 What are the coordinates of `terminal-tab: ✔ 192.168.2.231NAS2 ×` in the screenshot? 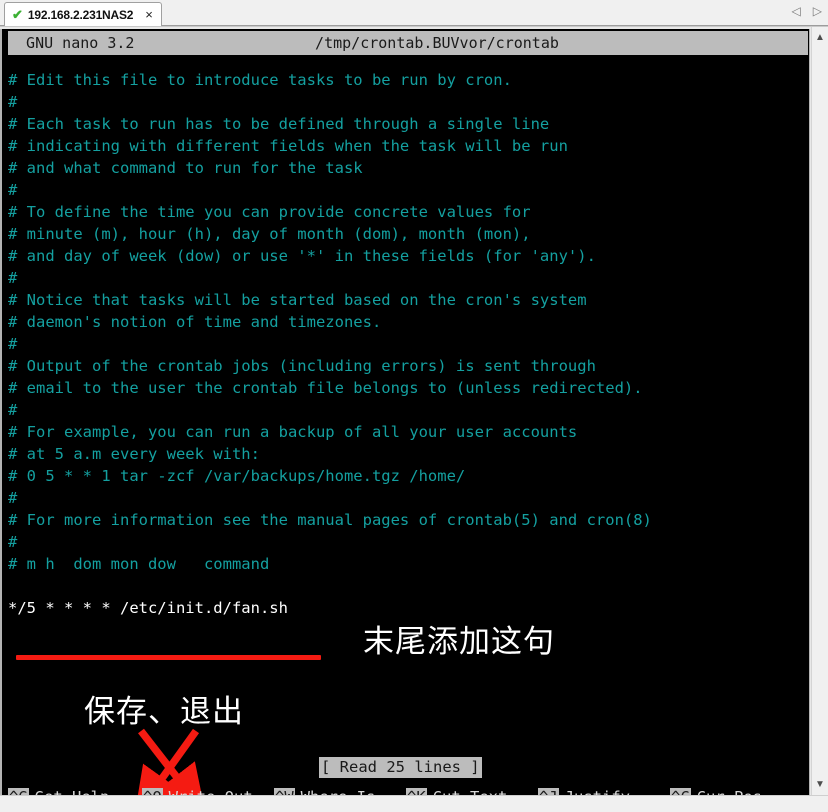 It's located at (83, 14).